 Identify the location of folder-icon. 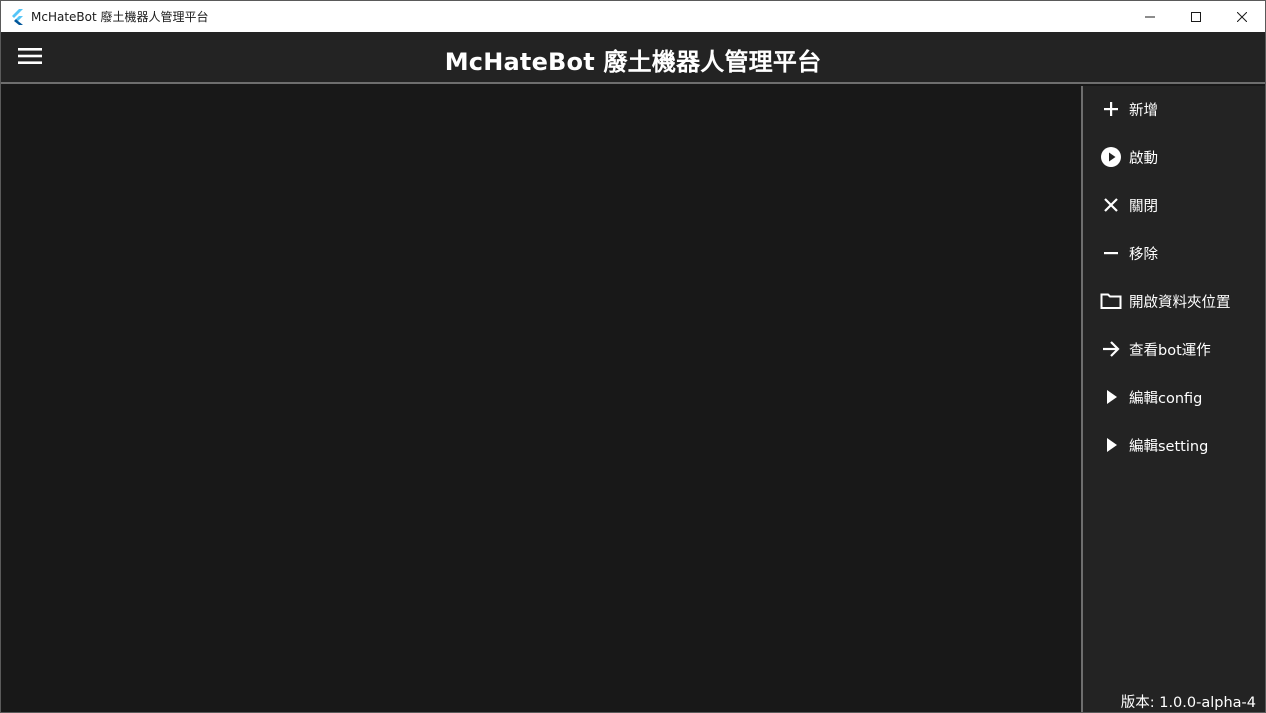
(1111, 301).